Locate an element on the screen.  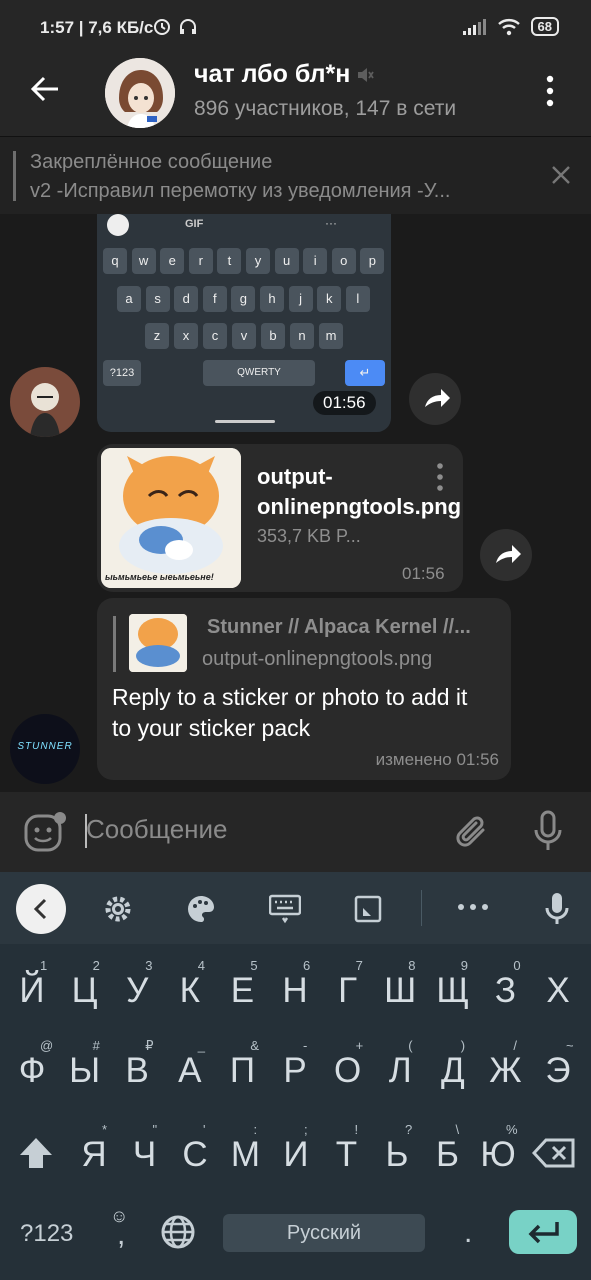
muted-icon is located at coordinates (366, 74).